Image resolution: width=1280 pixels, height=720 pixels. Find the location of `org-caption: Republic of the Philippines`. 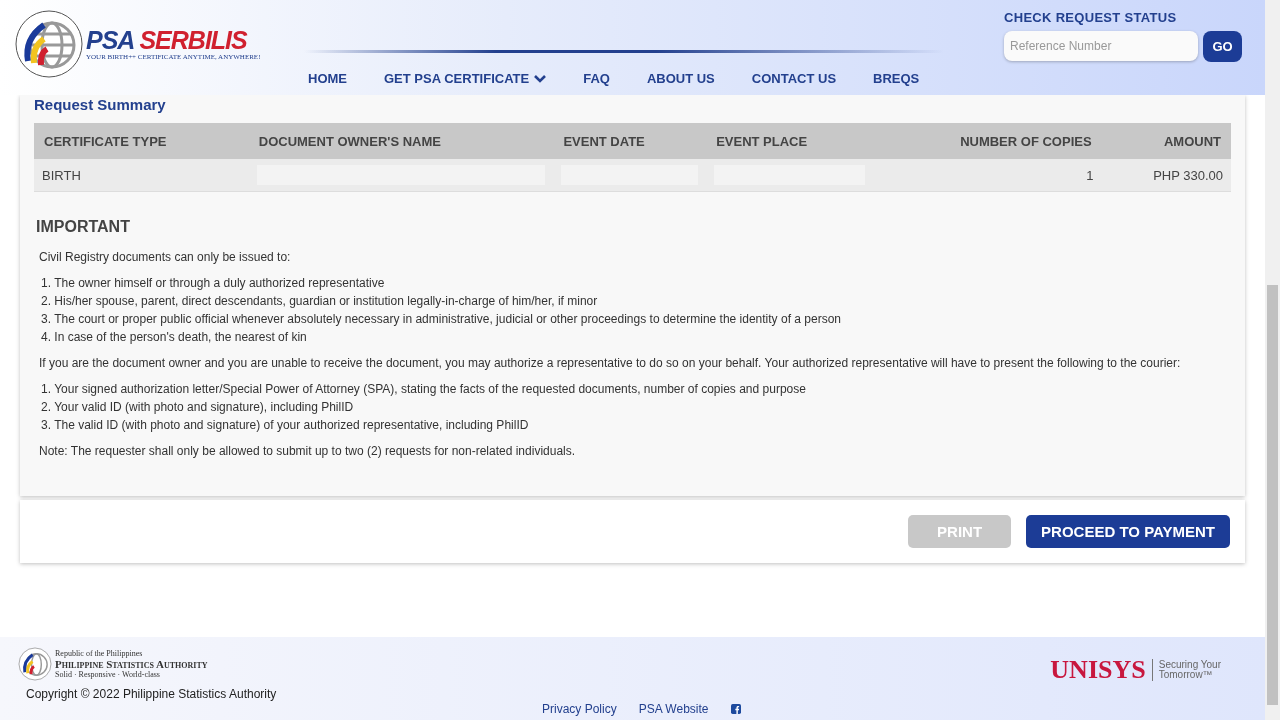

org-caption: Republic of the Philippines is located at coordinates (99, 653).